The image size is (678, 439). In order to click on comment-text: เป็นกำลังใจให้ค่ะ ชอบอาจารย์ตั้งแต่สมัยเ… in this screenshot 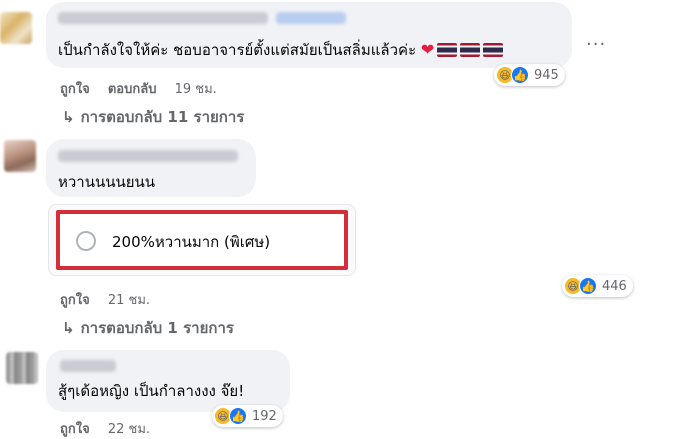, I will do `click(281, 50)`.